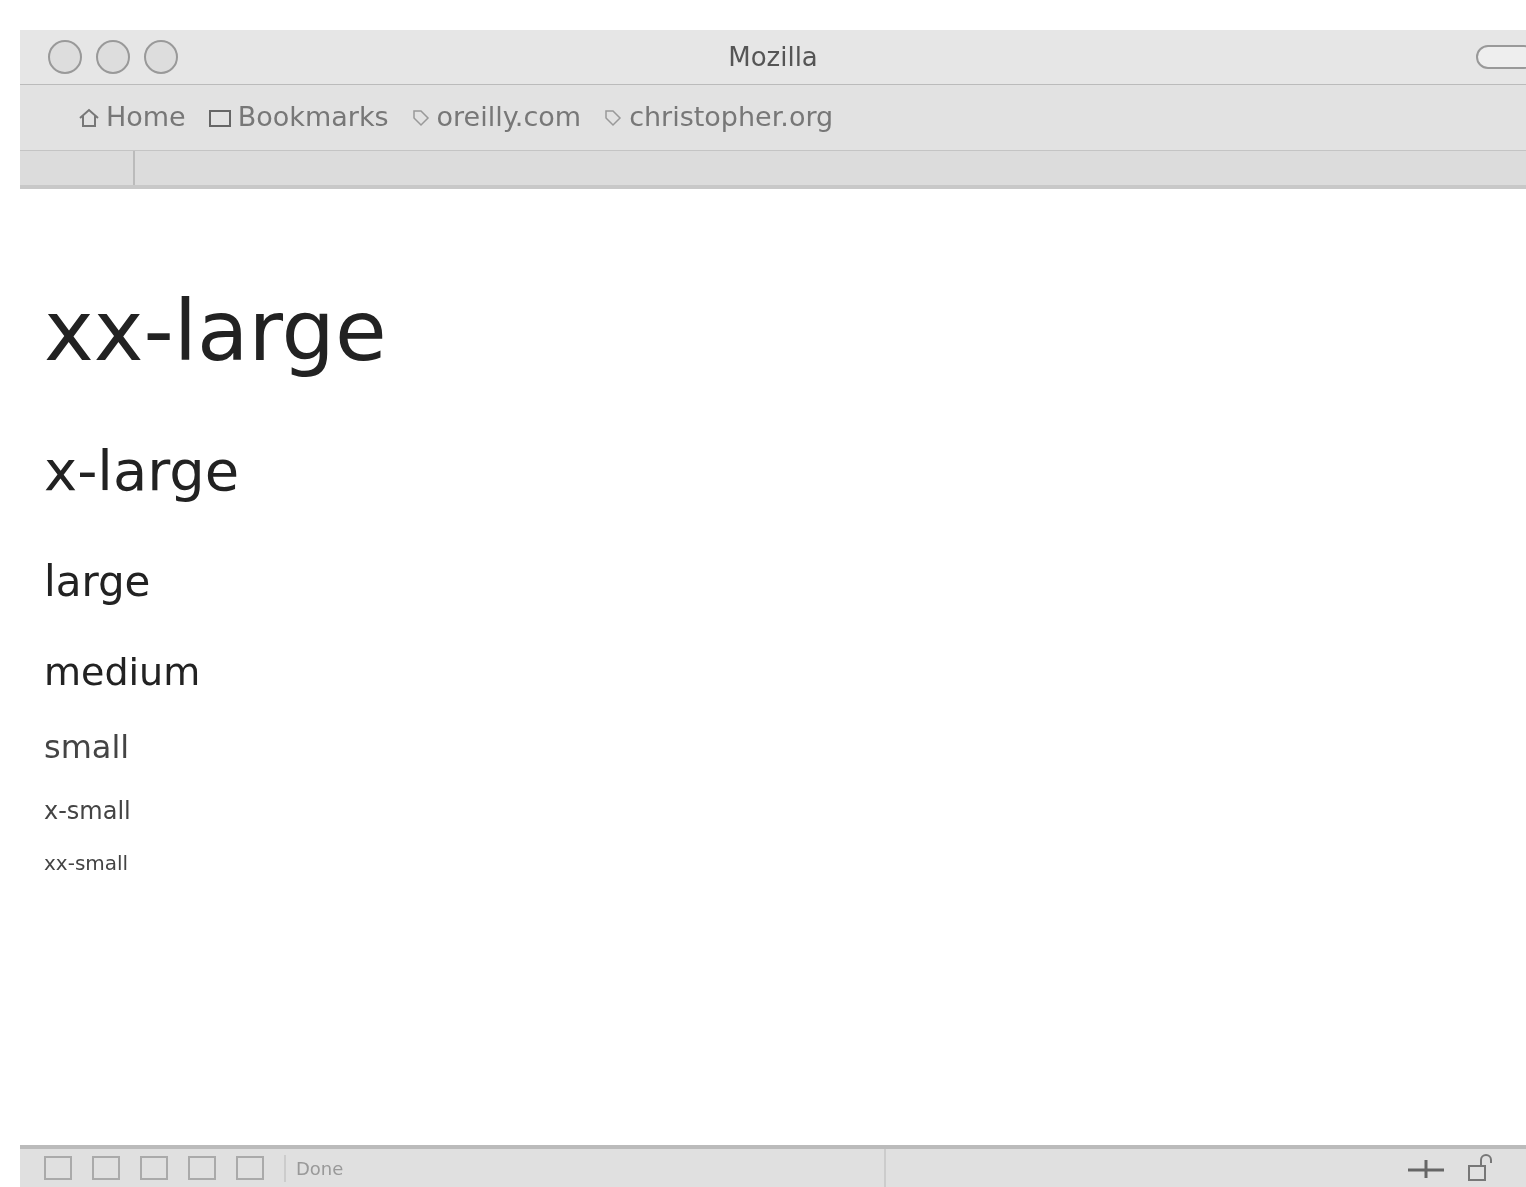 The image size is (1526, 1187). What do you see at coordinates (89, 117) in the screenshot?
I see `house-icon` at bounding box center [89, 117].